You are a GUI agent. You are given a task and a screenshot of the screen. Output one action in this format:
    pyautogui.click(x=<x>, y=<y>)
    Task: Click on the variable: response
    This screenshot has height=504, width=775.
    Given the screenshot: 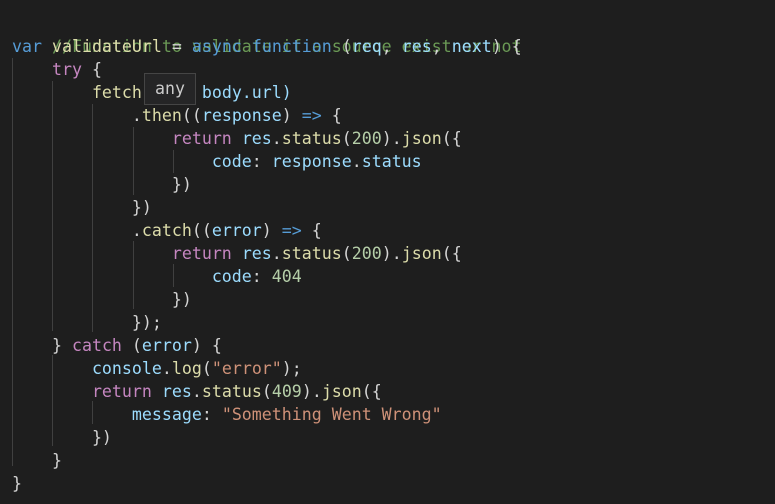 What is the action you would take?
    pyautogui.click(x=311, y=161)
    